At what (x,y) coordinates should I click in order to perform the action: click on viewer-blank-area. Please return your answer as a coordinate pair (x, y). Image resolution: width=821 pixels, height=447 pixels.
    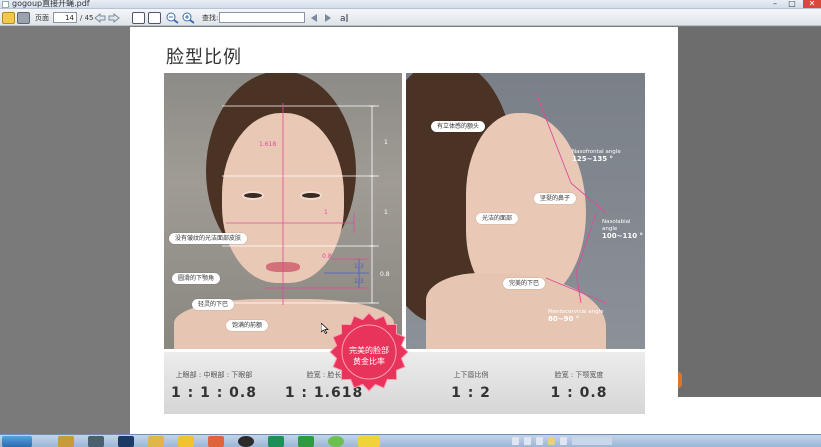
    Looking at the image, I should click on (749, 417).